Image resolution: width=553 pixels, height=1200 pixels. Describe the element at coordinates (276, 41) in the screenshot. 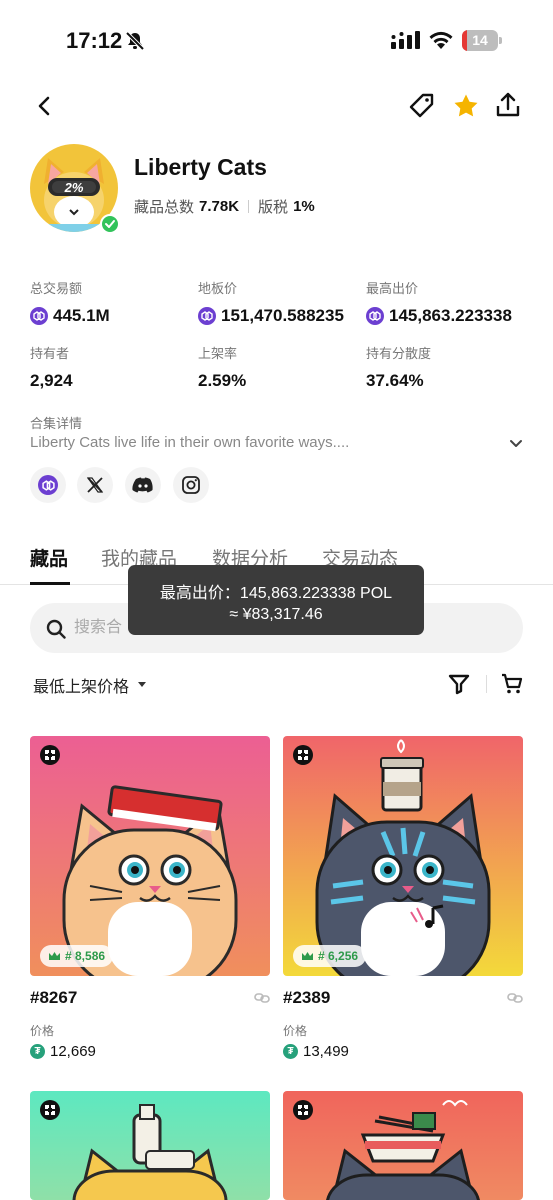

I see `status-bar: 17:12 14` at that location.